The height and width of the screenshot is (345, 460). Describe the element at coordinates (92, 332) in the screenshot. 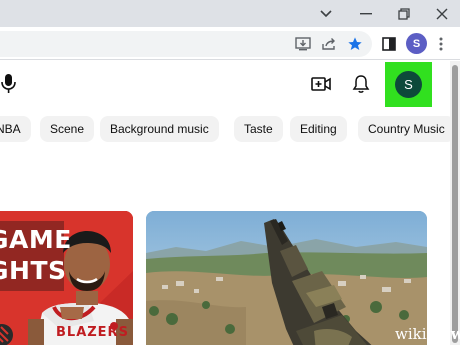

I see `jersey-text: BLAZERS` at that location.